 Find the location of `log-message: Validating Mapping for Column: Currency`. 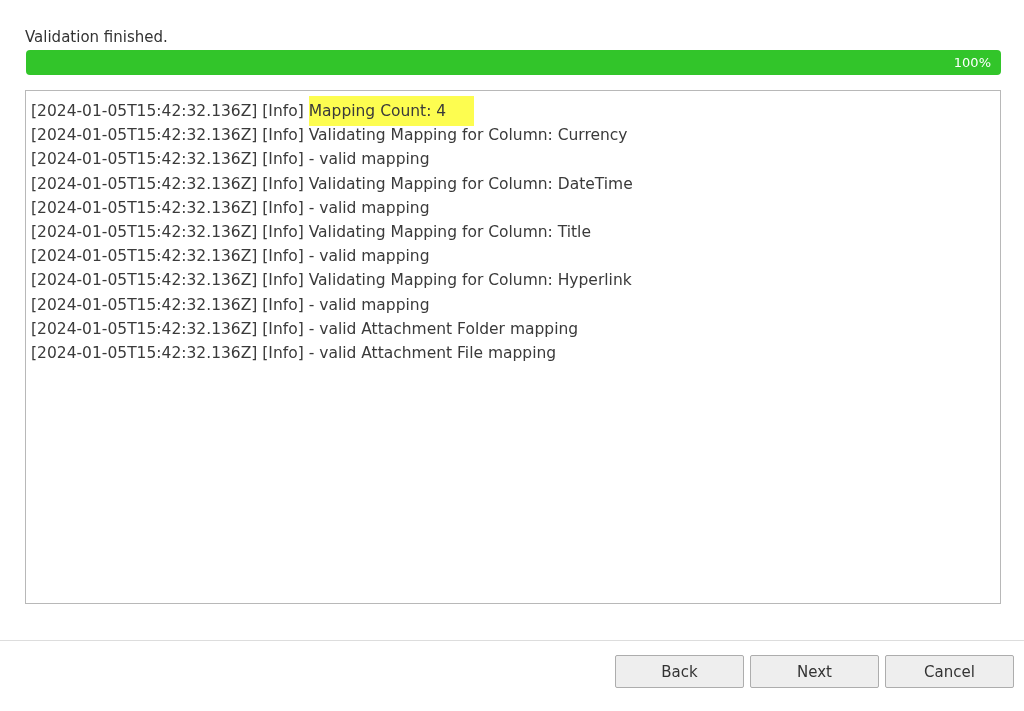

log-message: Validating Mapping for Column: Currency is located at coordinates (468, 135).